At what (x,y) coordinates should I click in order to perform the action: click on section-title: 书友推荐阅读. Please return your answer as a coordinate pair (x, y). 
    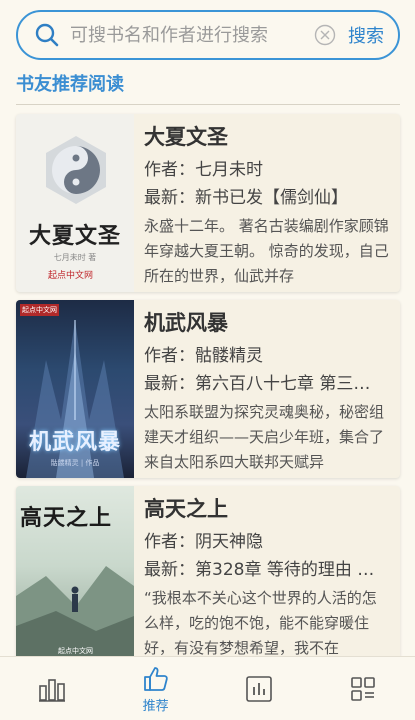
    Looking at the image, I should click on (70, 84).